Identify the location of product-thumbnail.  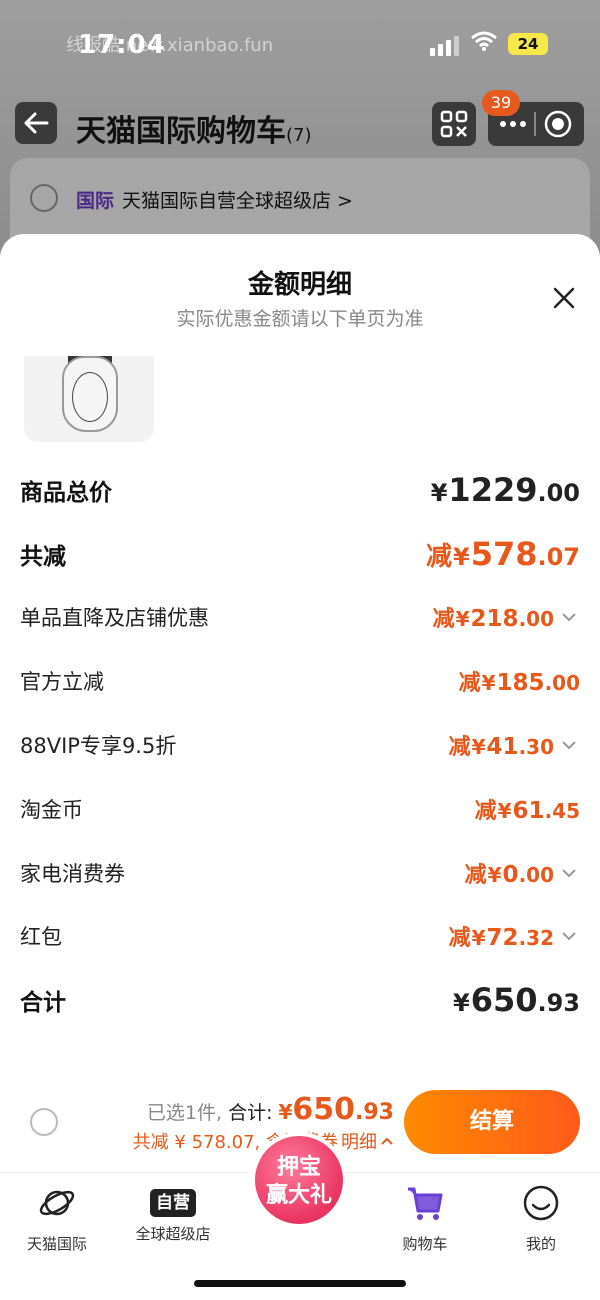
(89, 399).